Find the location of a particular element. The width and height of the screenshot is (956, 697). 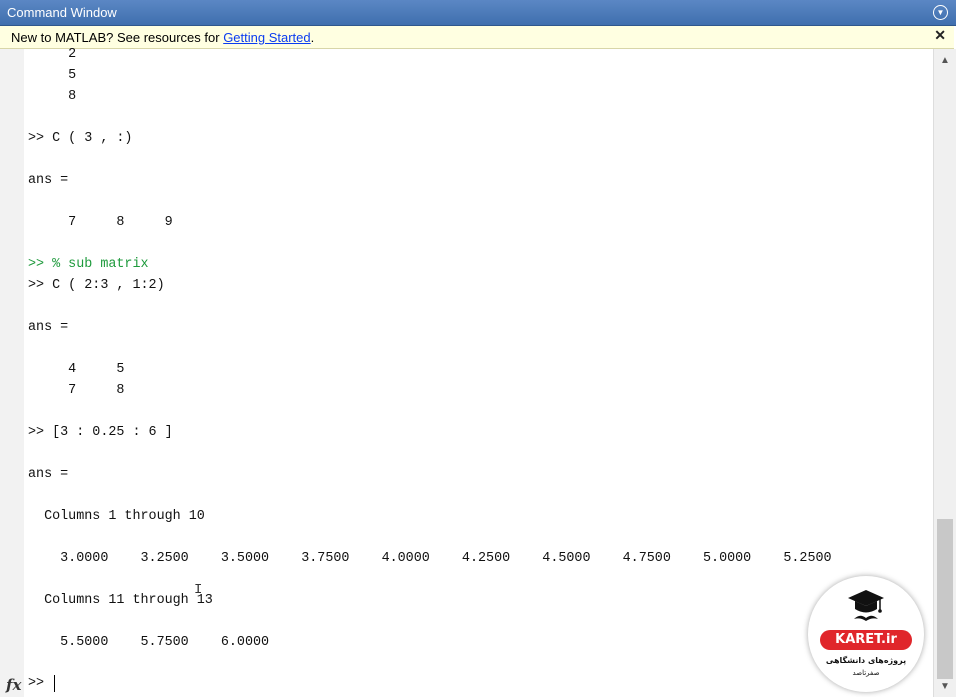

ibeam-cursor-icon: I is located at coordinates (198, 590).